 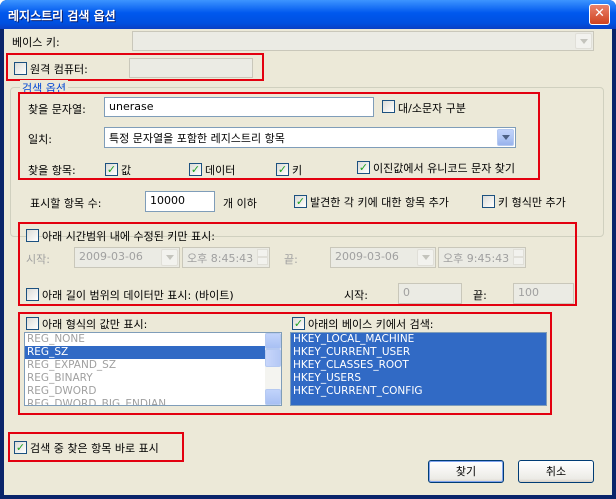 What do you see at coordinates (418, 339) in the screenshot?
I see `base-key-list-item: HKEY_LOCAL_MACHINE` at bounding box center [418, 339].